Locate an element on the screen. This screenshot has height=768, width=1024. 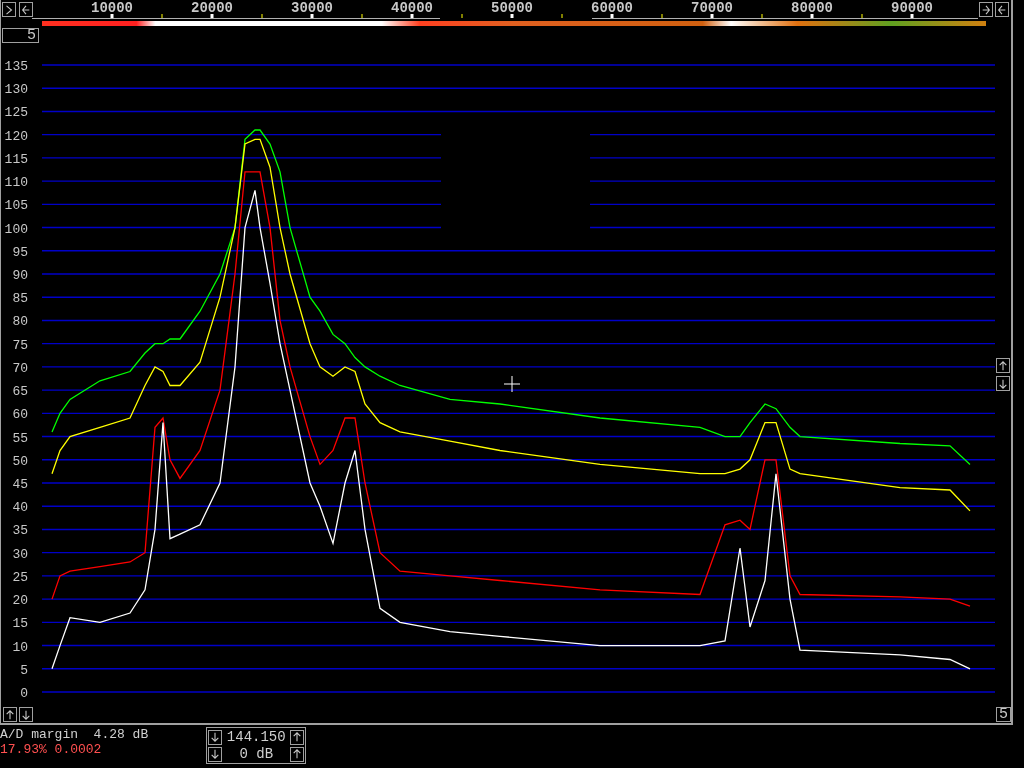
y-axis-label: 30 is located at coordinates (20, 554).